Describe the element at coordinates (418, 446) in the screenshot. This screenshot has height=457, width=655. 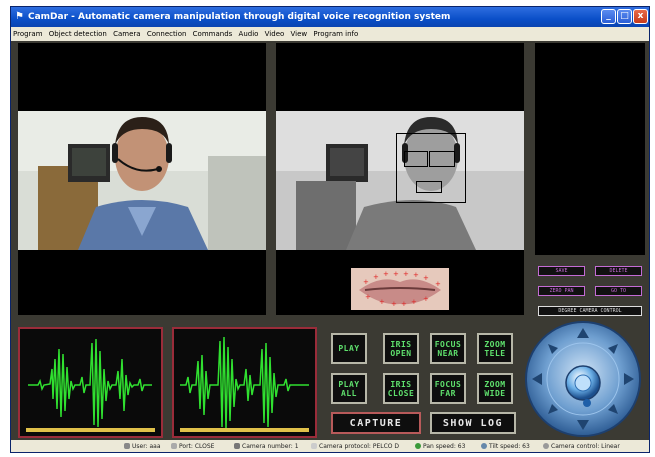
I see `pan-icon` at that location.